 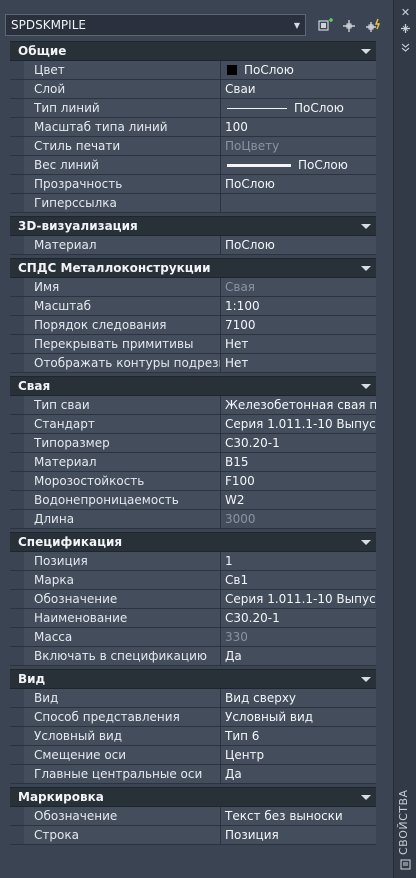 I want to click on property-name: Масштаб, so click(x=122, y=306).